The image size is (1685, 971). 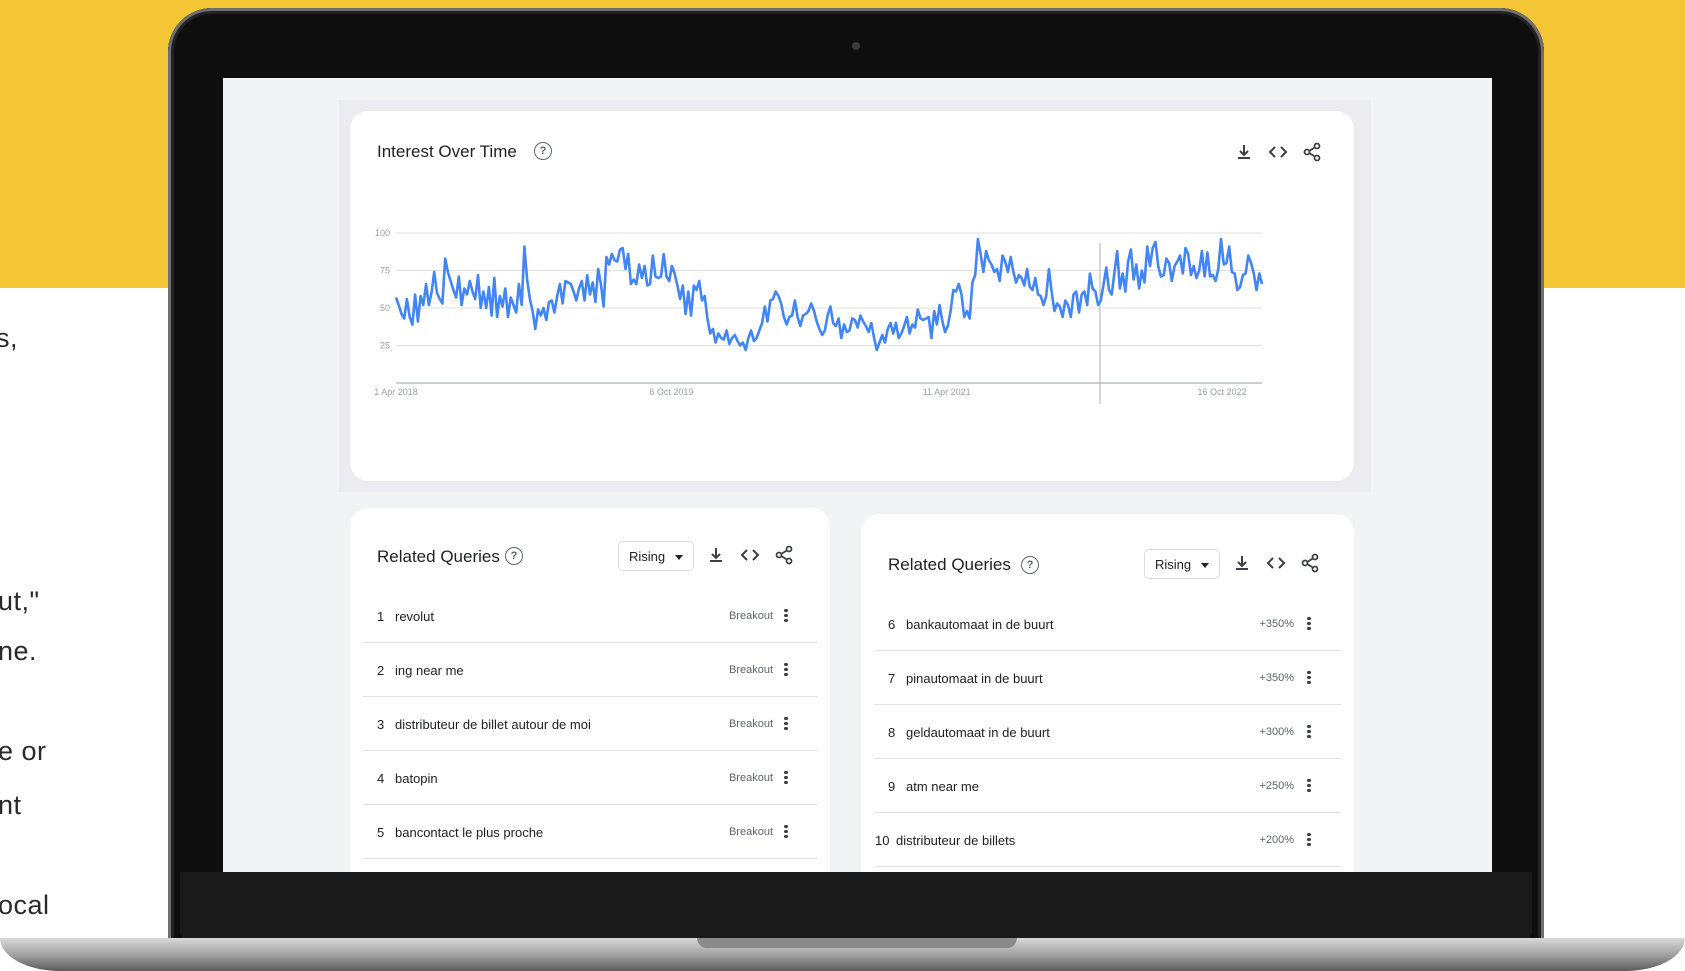 I want to click on laptop-bottom-bezel, so click(x=856, y=905).